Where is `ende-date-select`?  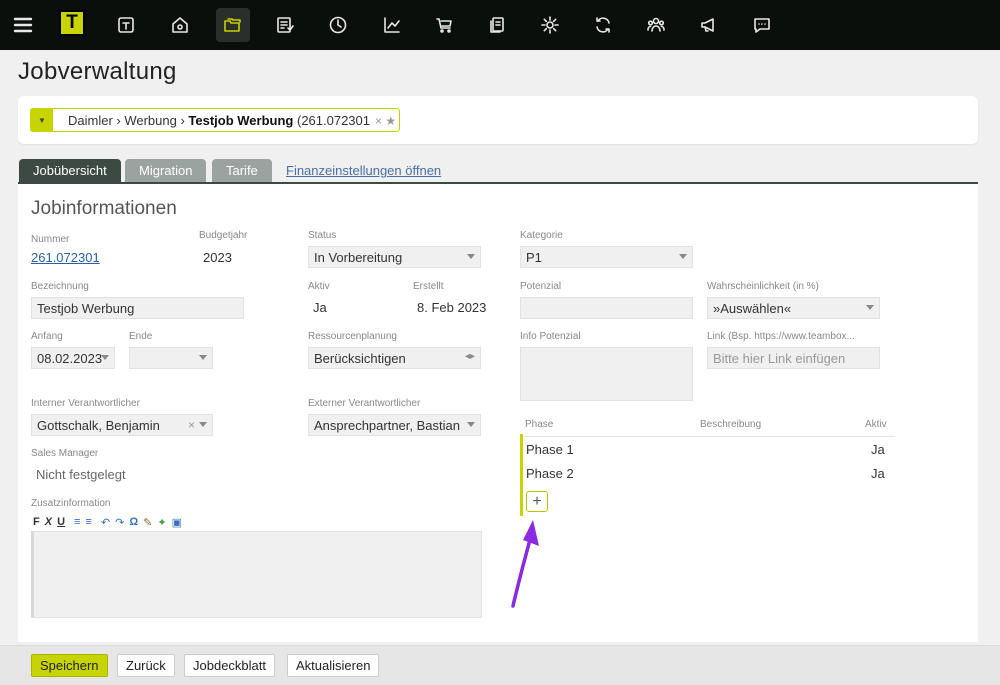 ende-date-select is located at coordinates (171, 358).